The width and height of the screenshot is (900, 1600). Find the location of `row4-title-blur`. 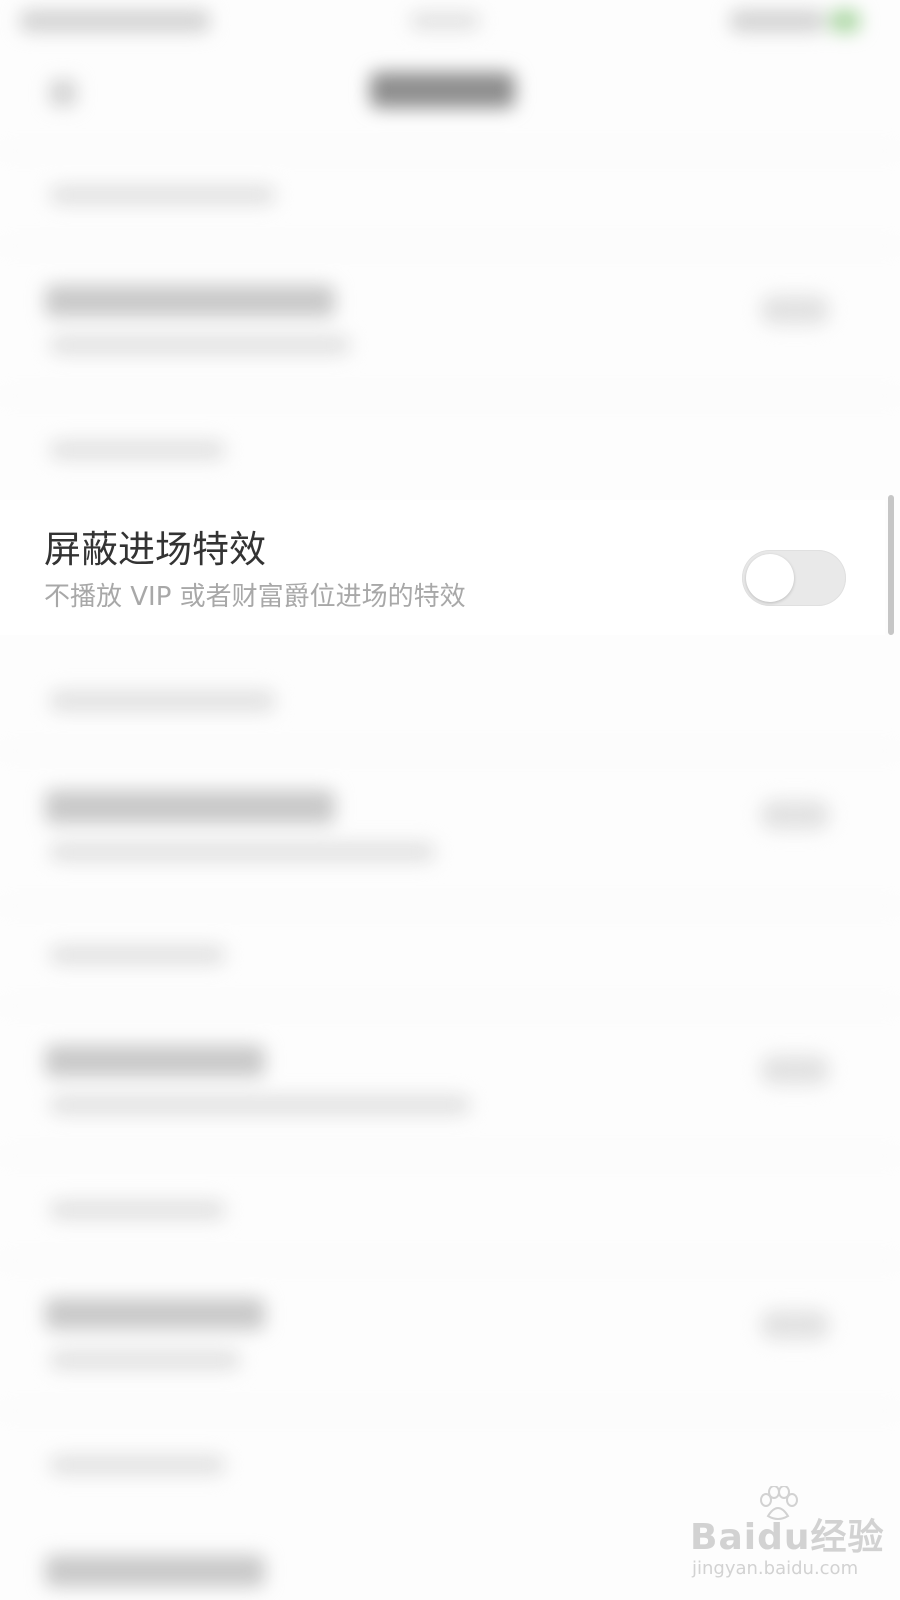

row4-title-blur is located at coordinates (162, 701).